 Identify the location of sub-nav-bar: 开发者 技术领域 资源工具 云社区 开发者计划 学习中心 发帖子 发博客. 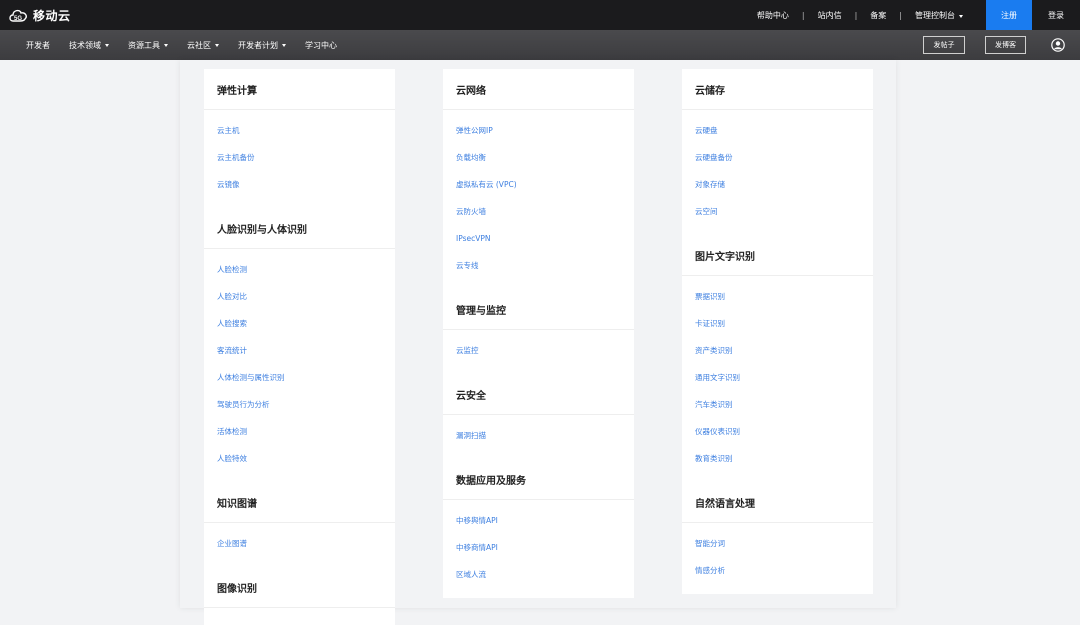
(540, 45).